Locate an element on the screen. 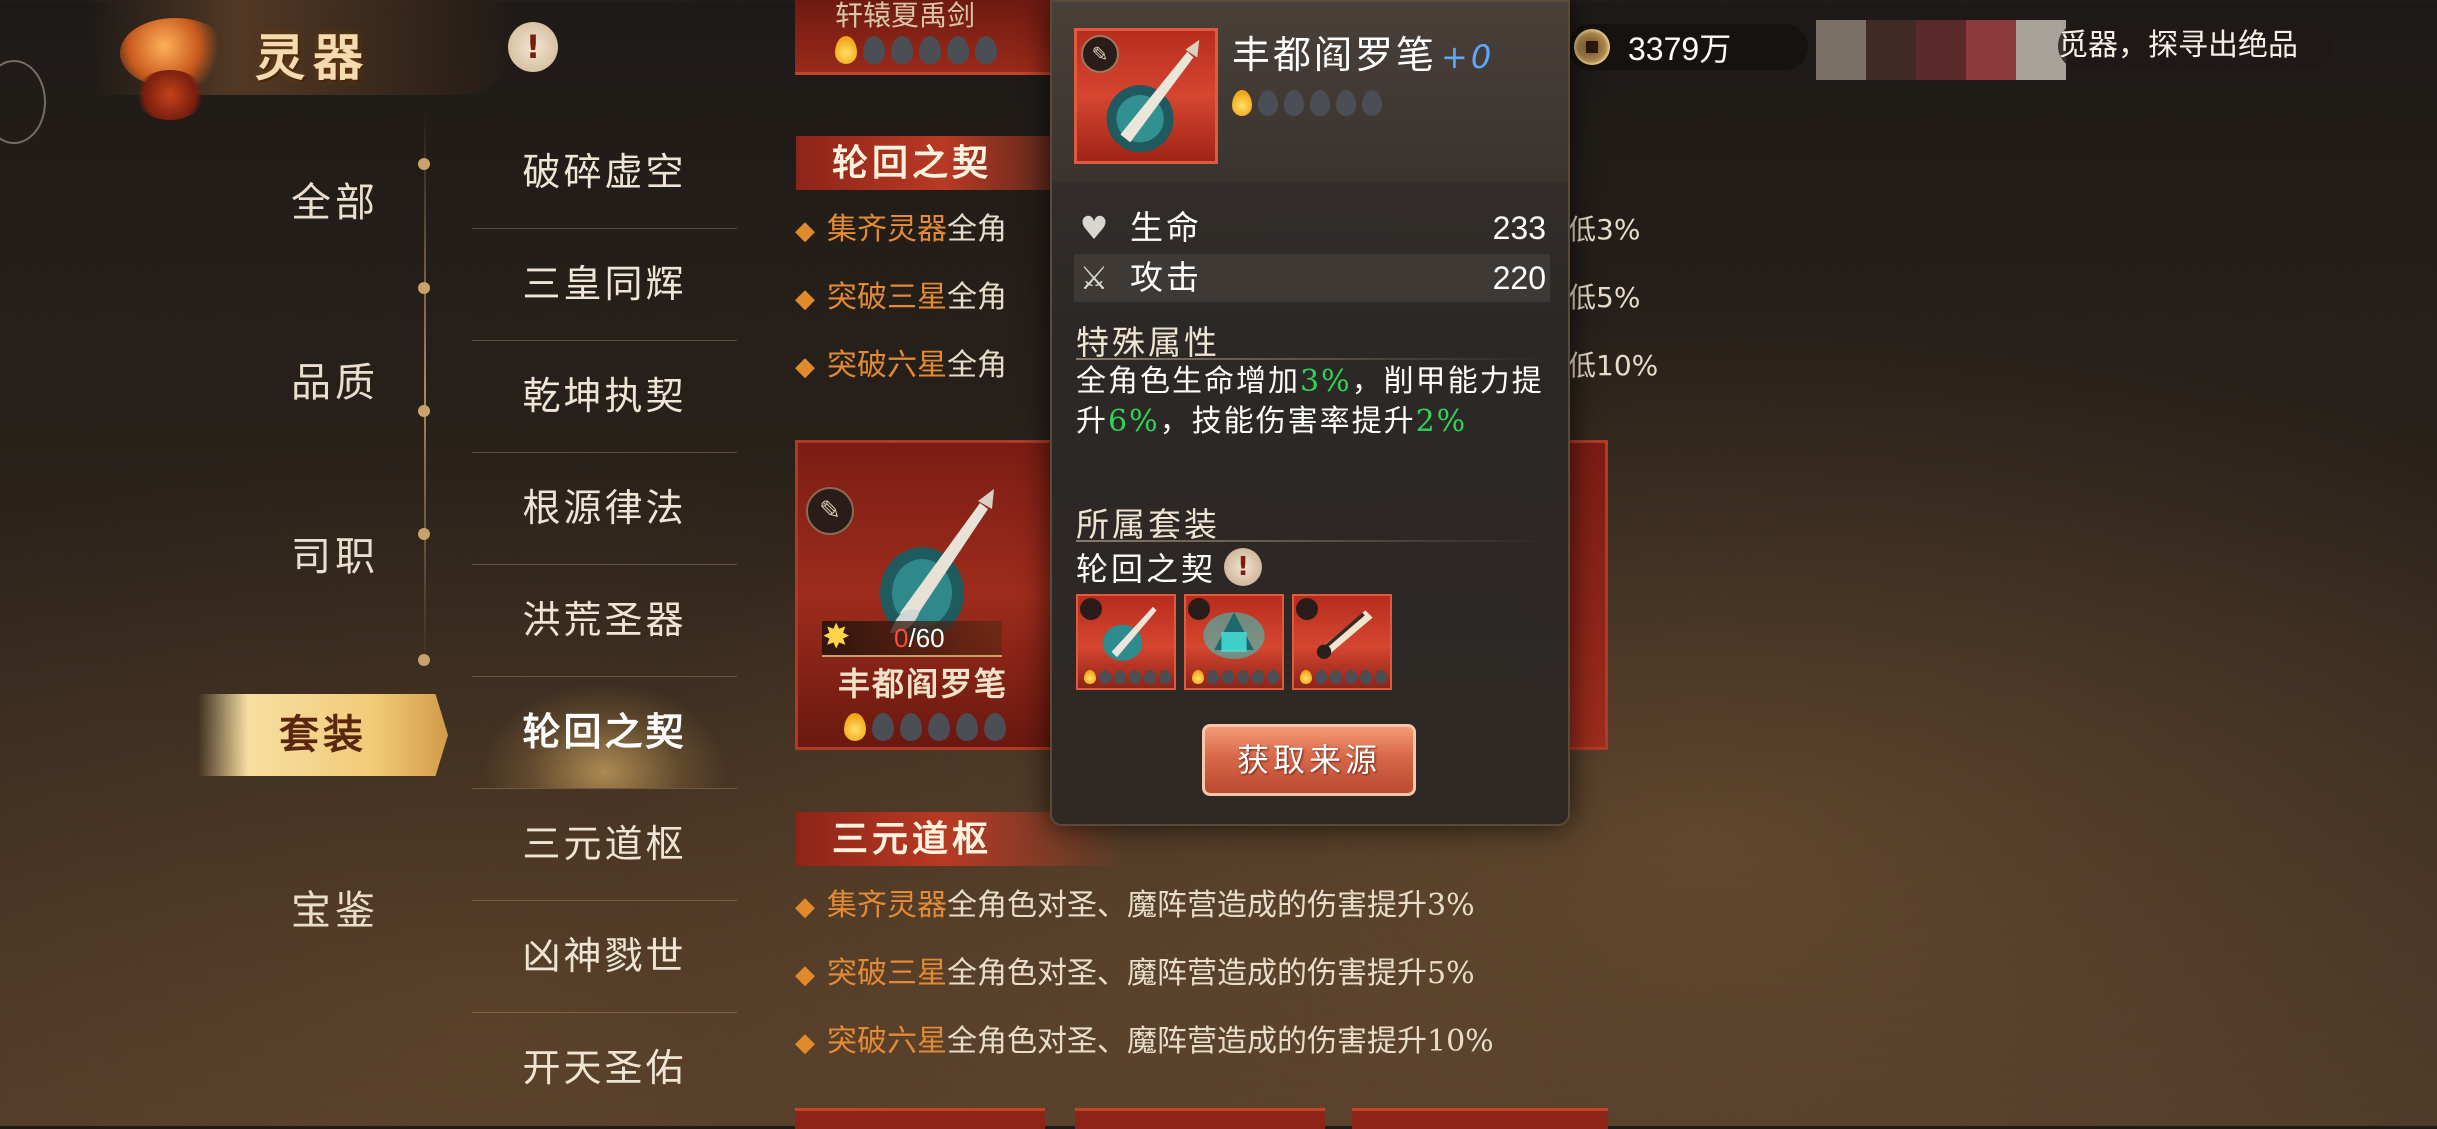 Image resolution: width=2437 pixels, height=1129 pixels. set-list-item-active: 轮回之契 is located at coordinates (604, 732).